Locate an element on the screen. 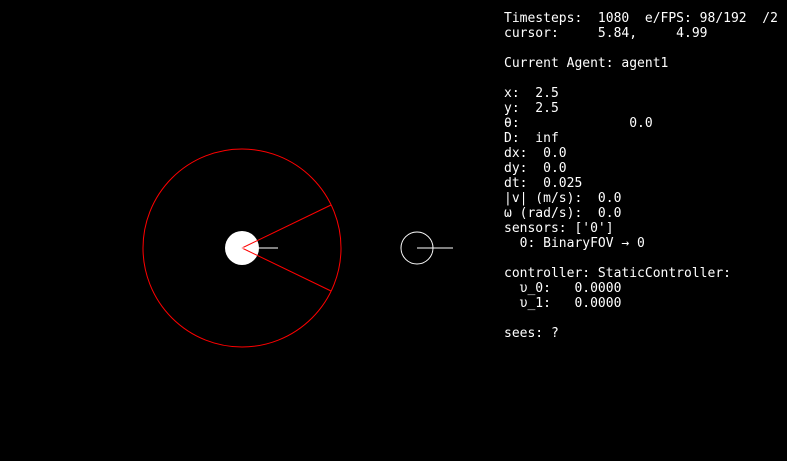  cursor-readout: cursor: 5.84, 4.99 is located at coordinates (606, 33).